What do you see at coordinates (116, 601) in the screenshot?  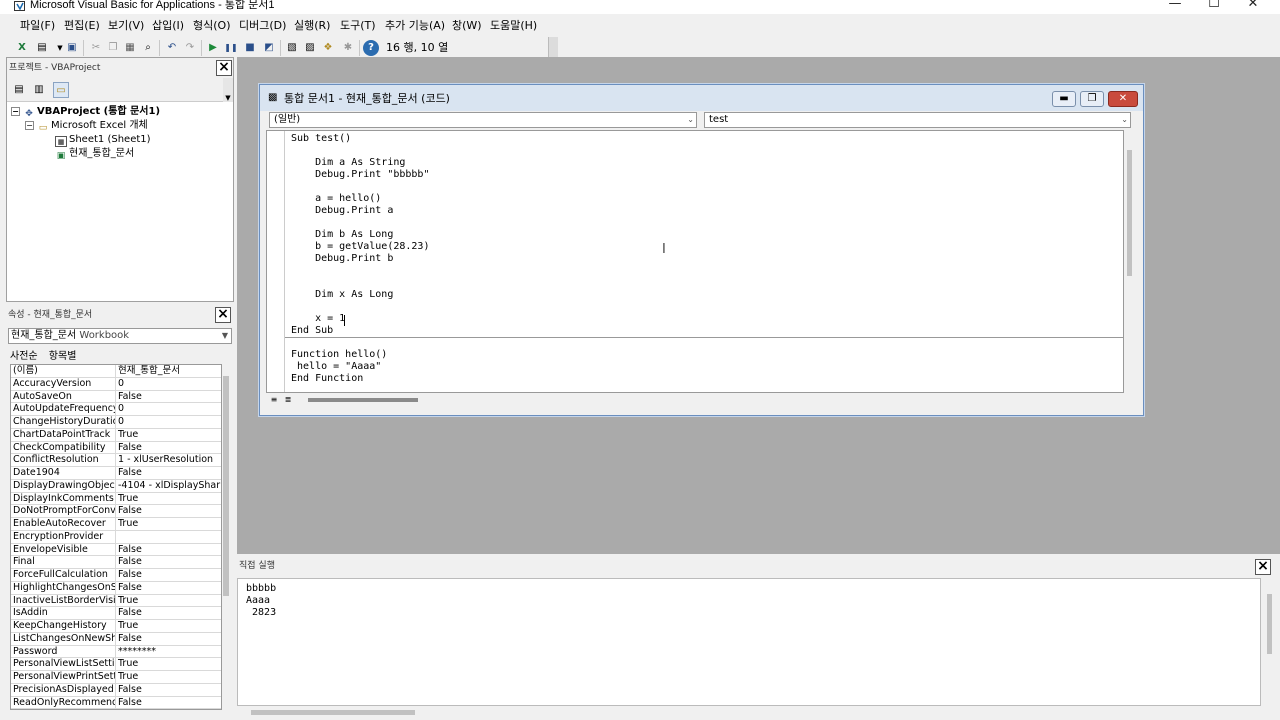 I see `property-row: InactiveListBorderVisibleTrue` at bounding box center [116, 601].